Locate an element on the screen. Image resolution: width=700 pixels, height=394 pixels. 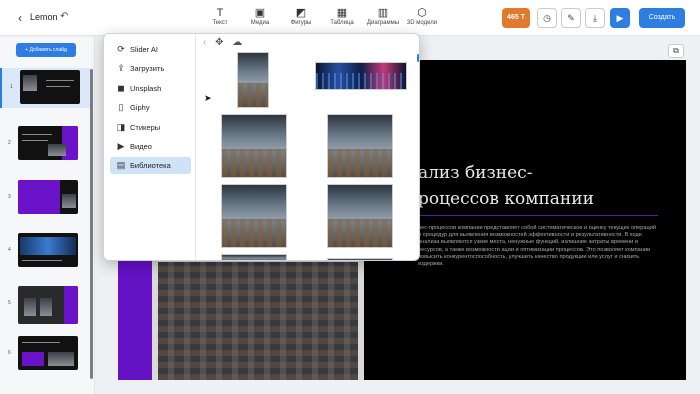
slide-title: ализ бизнес- роцессов компании is located at coordinates (538, 186).